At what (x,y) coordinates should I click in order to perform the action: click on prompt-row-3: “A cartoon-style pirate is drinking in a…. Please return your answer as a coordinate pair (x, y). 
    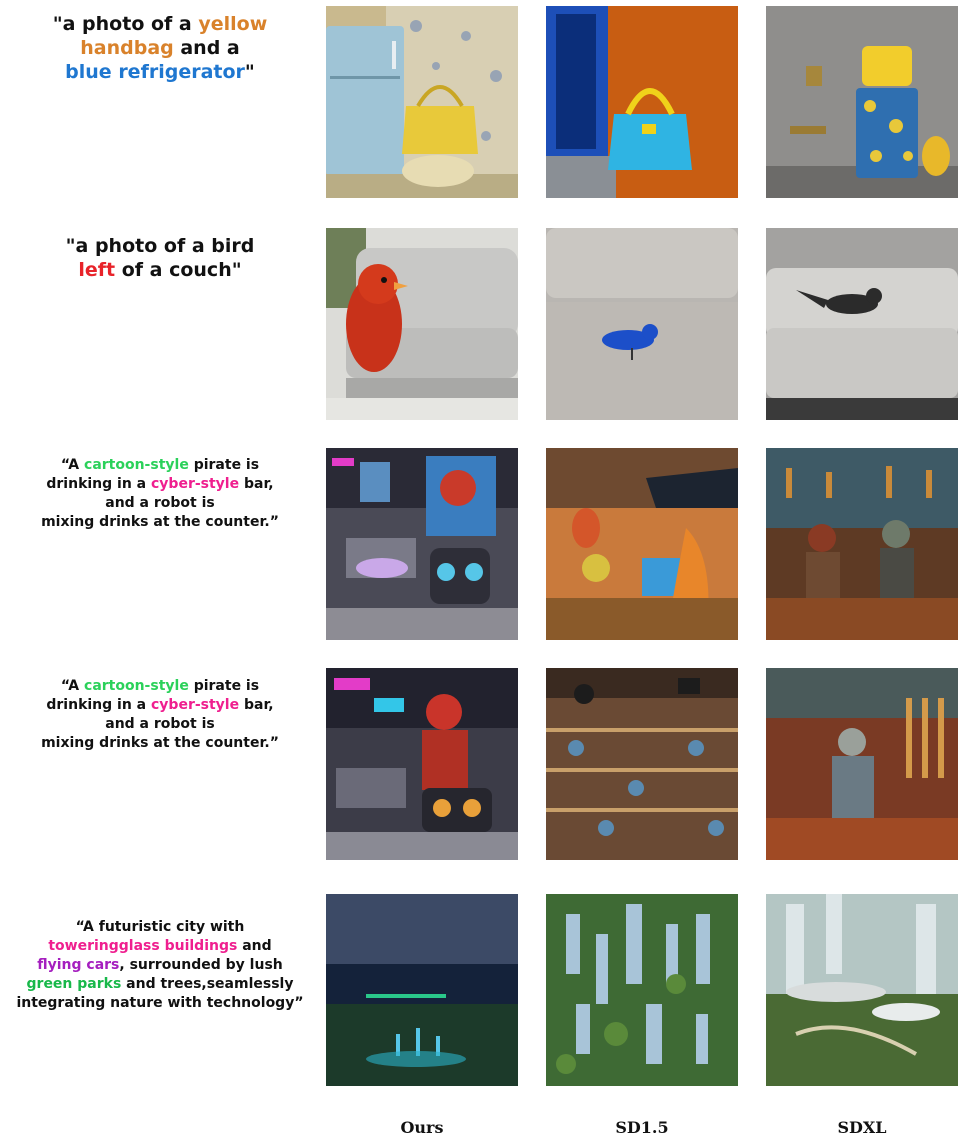
    Looking at the image, I should click on (160, 494).